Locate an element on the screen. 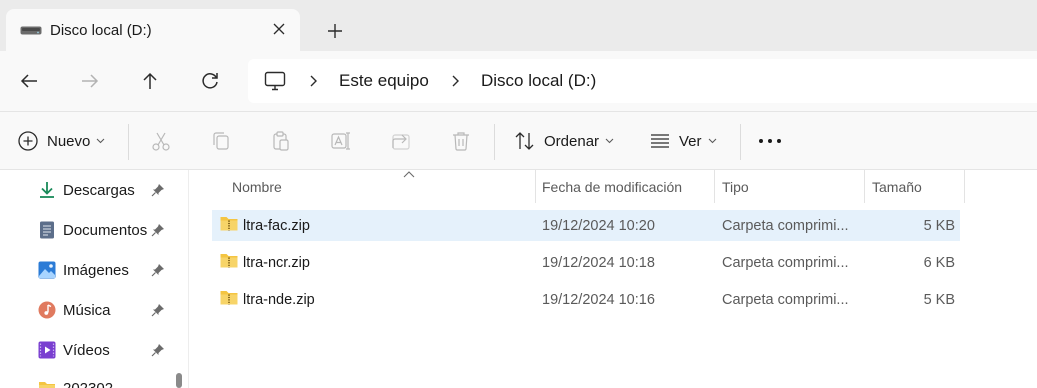 This screenshot has width=1037, height=388. document-icon is located at coordinates (47, 230).